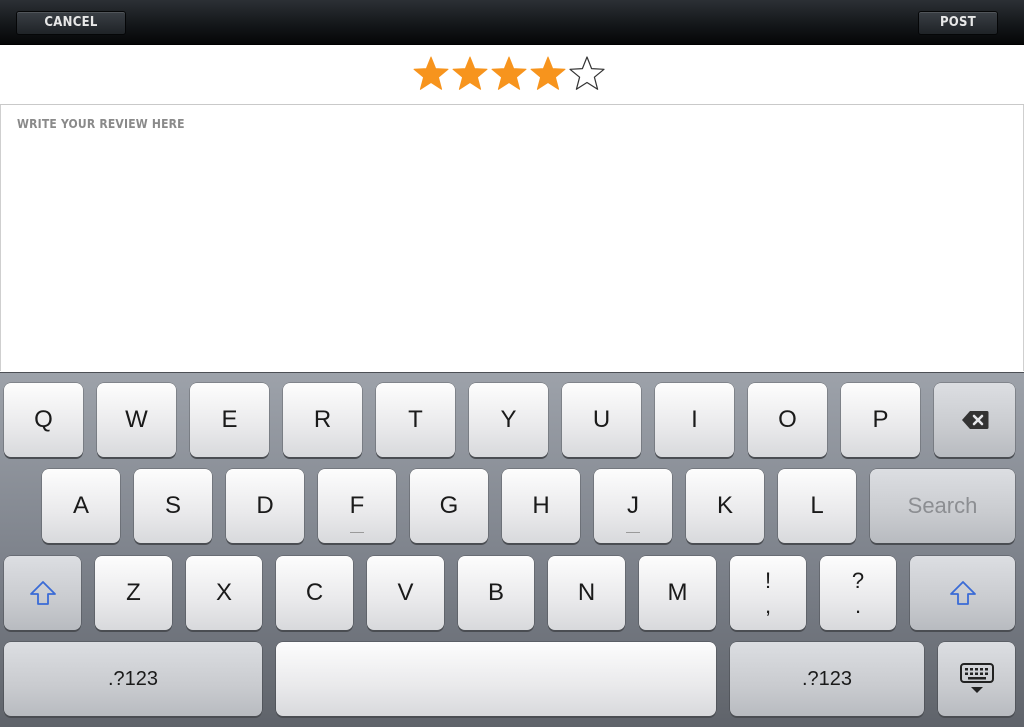  I want to click on shift-key-left, so click(42, 593).